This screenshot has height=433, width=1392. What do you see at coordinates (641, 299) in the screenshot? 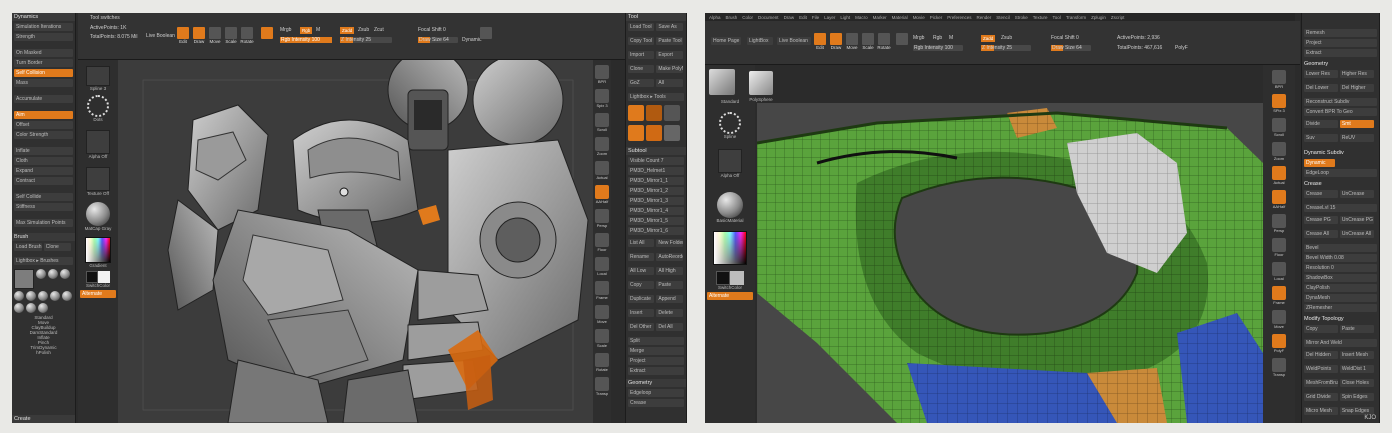
I see `st-duplicate: Duplicate` at bounding box center [641, 299].